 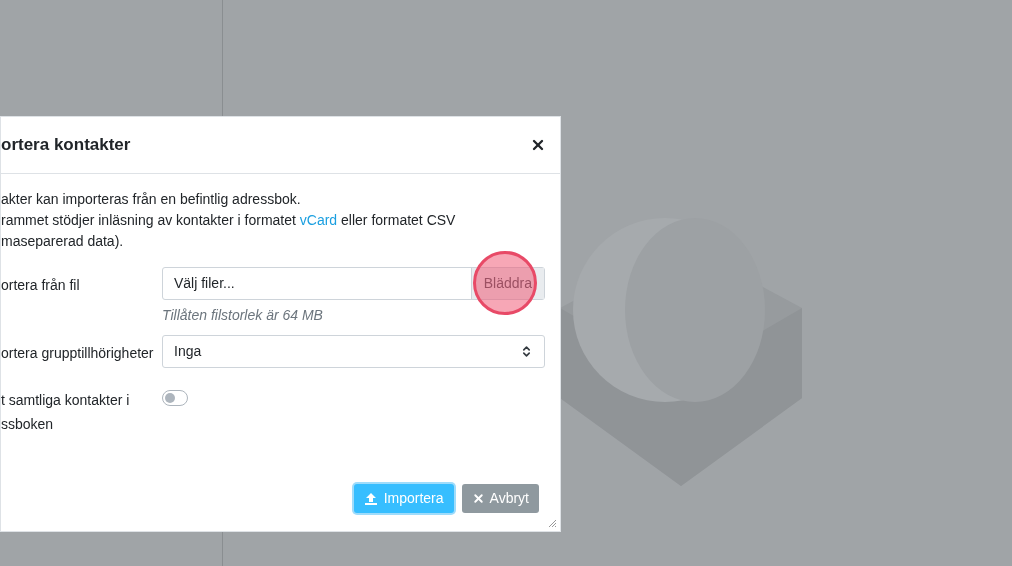 I want to click on select-field: Inga, so click(x=353, y=351).